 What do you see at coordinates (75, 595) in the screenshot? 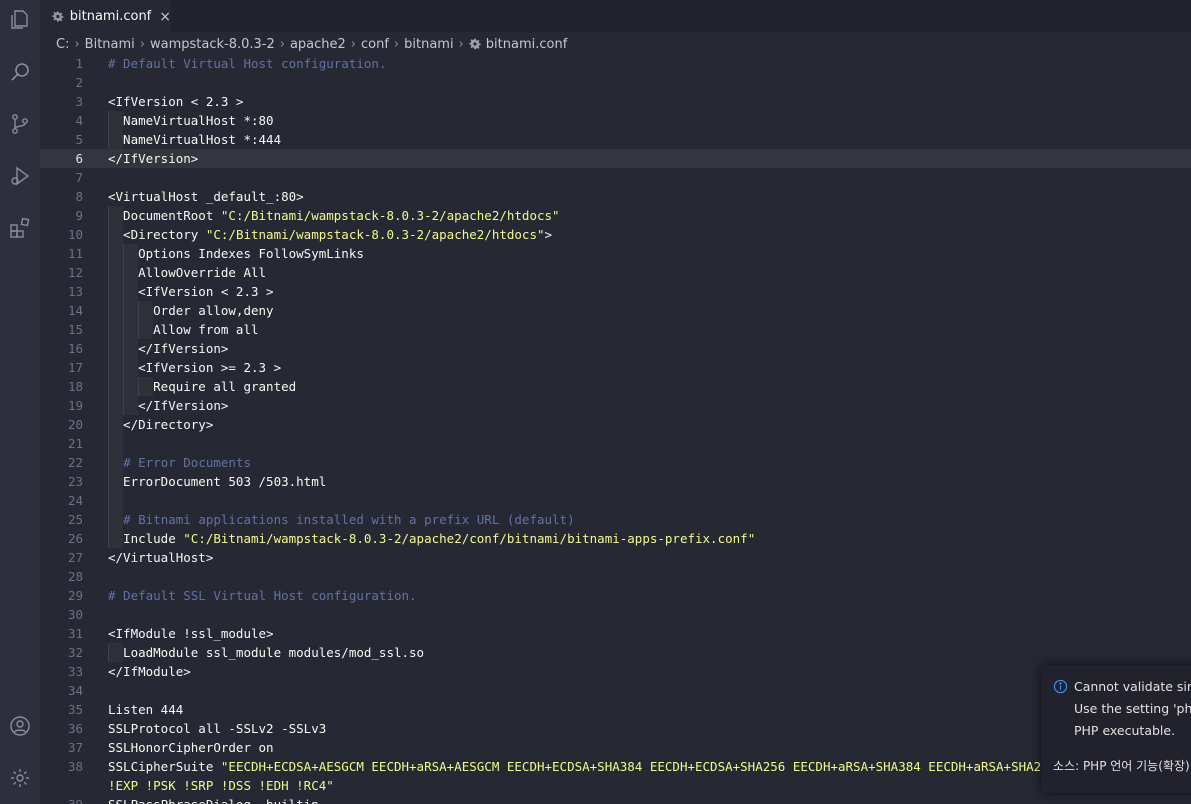
I see `line-number: 29` at bounding box center [75, 595].